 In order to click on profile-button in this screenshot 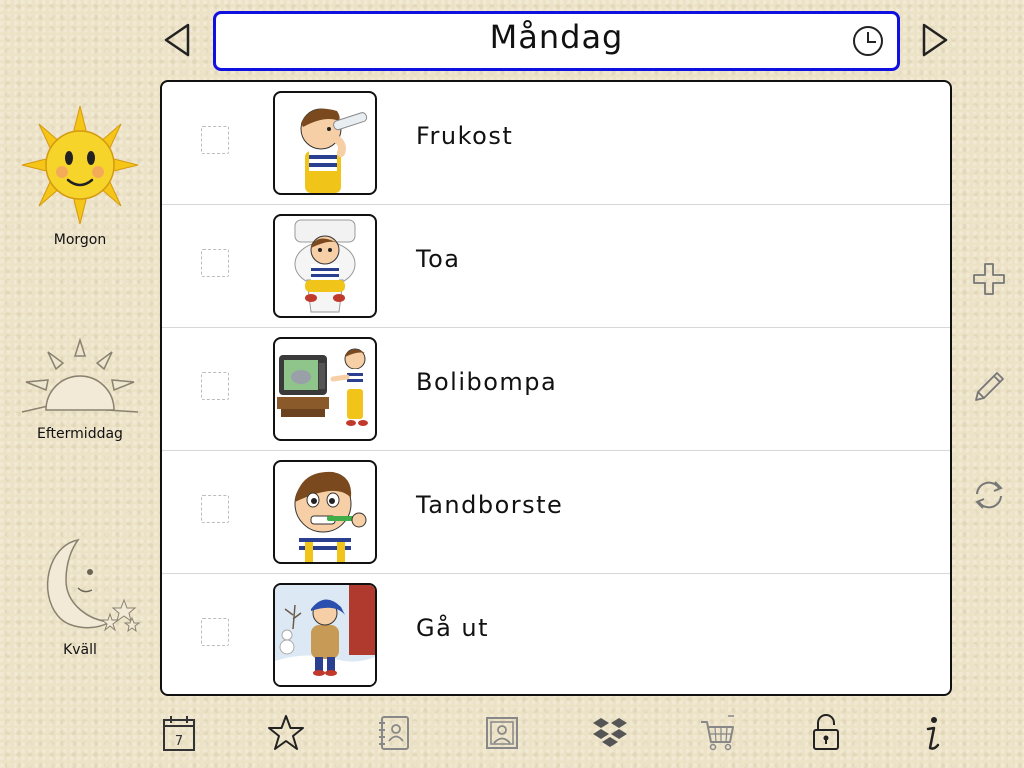, I will do `click(502, 733)`.